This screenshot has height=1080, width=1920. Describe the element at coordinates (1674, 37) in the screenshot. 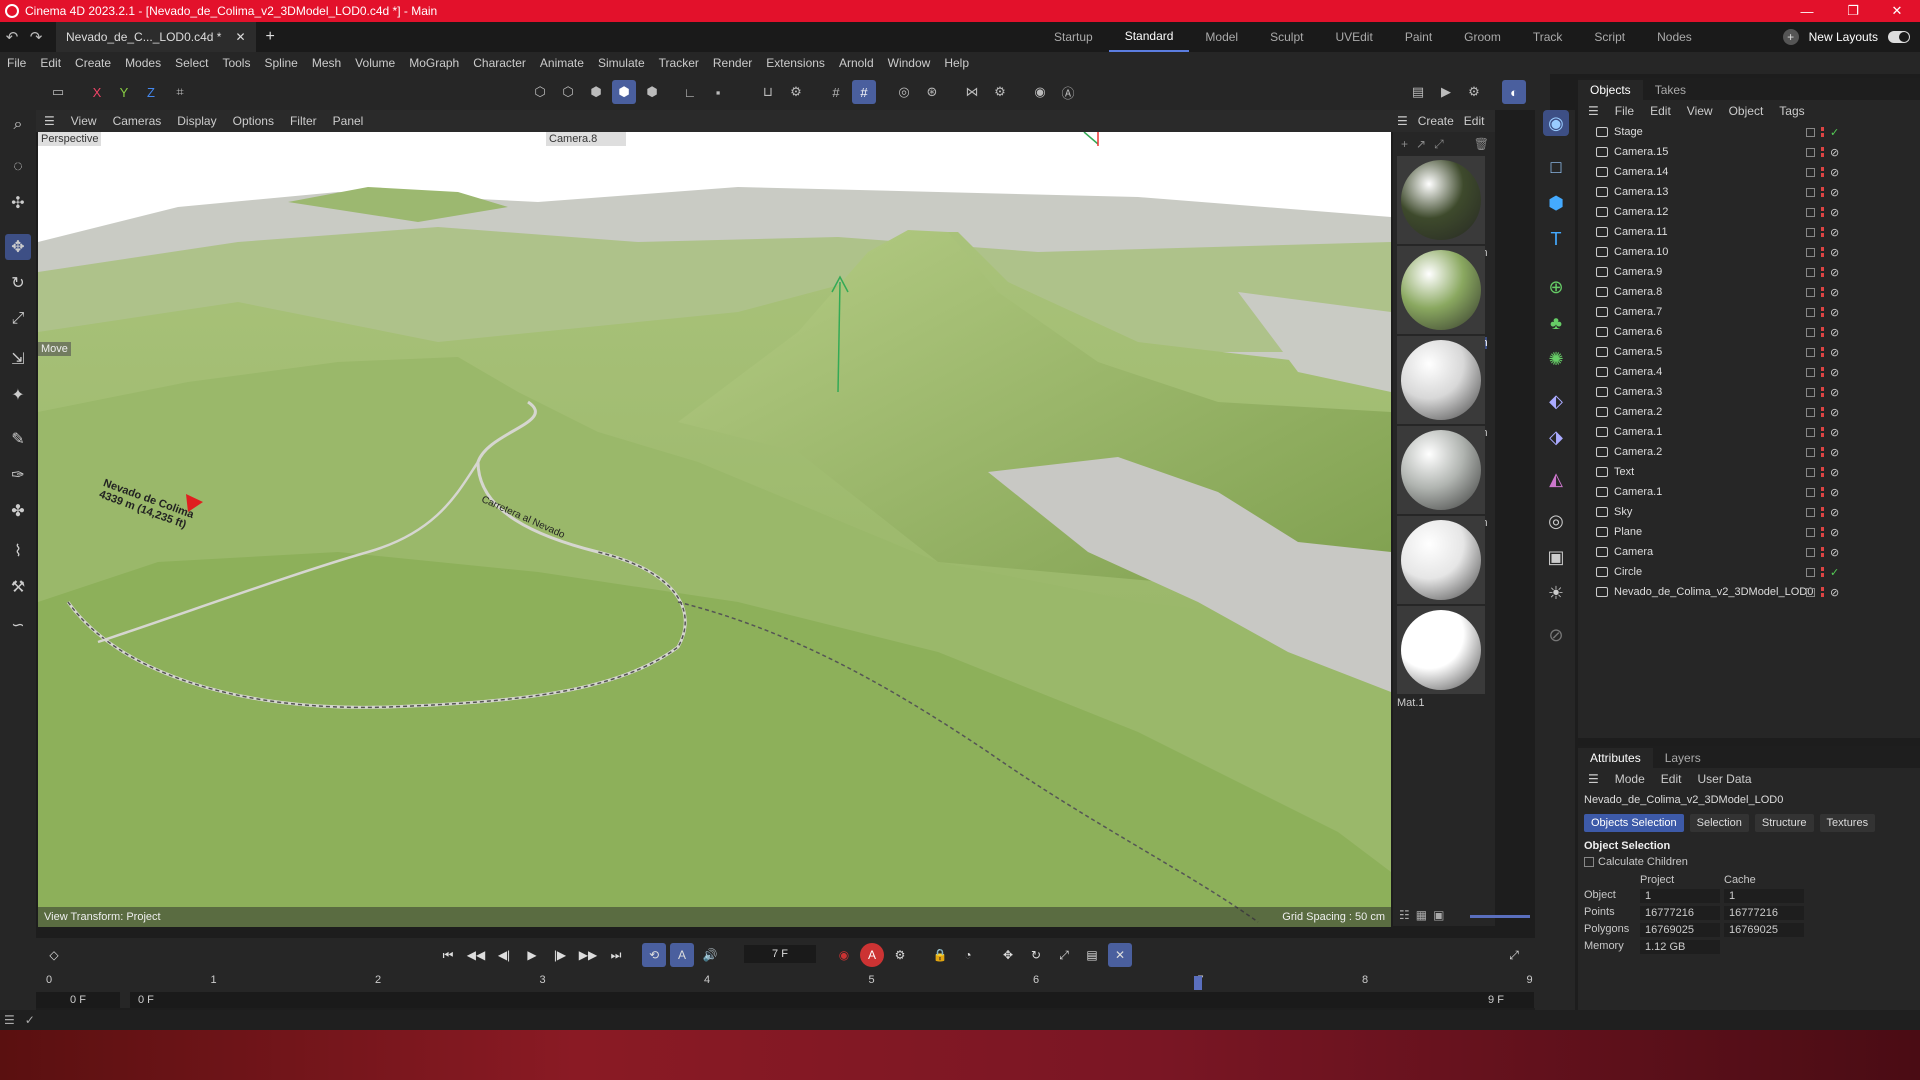

I see `layout-nodes: Nodes` at that location.